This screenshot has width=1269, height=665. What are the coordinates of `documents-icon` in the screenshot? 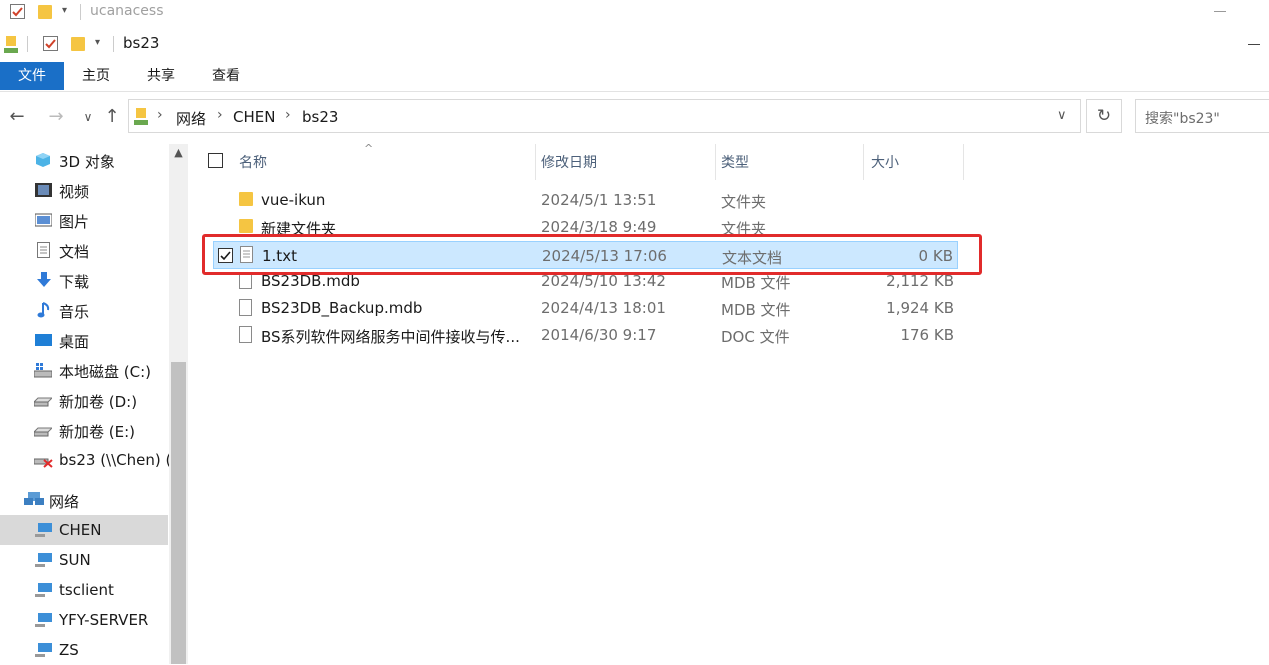 It's located at (45, 250).